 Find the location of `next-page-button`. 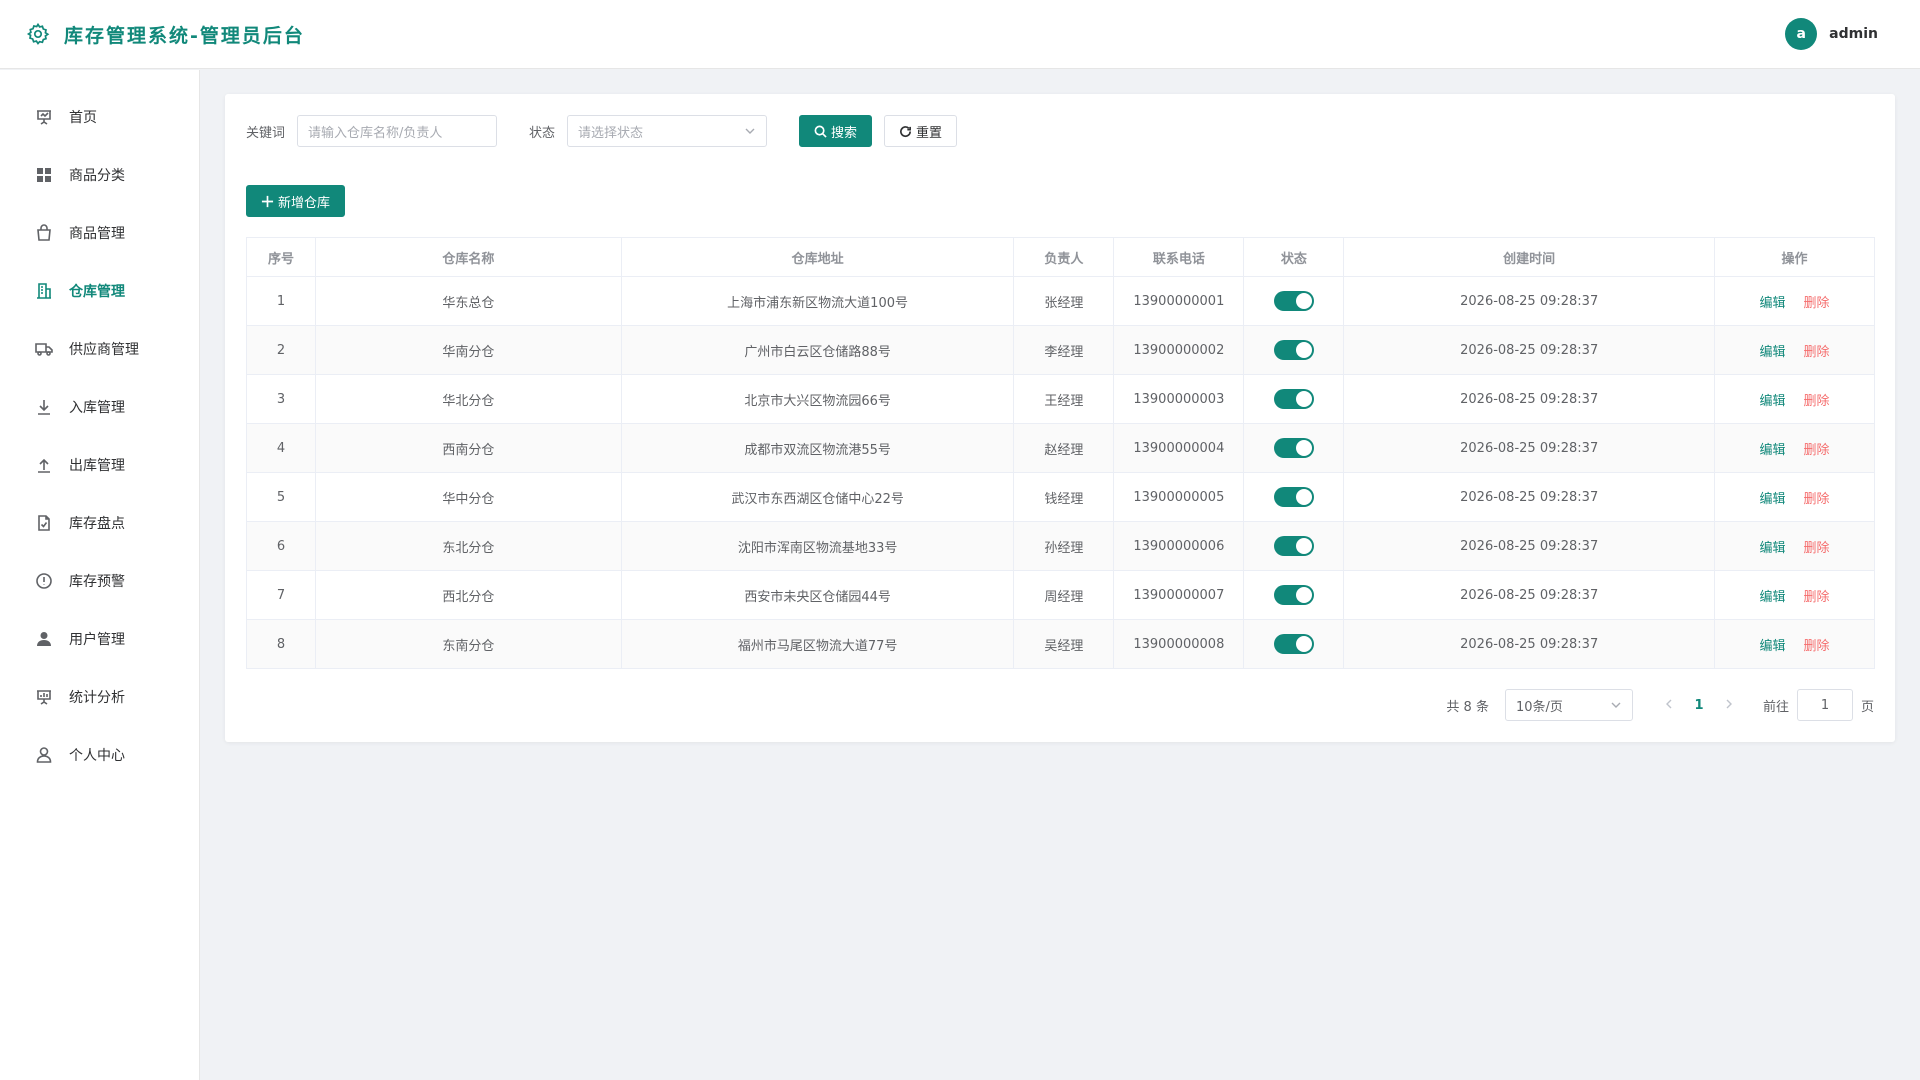

next-page-button is located at coordinates (1729, 705).